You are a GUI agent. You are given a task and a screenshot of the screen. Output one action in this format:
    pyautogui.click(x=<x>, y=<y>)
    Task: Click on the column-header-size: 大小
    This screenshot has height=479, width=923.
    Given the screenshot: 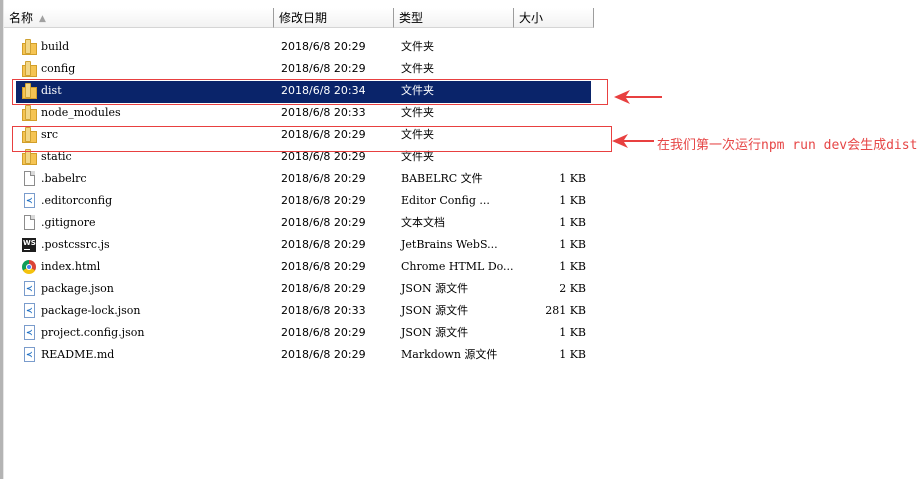 What is the action you would take?
    pyautogui.click(x=554, y=18)
    